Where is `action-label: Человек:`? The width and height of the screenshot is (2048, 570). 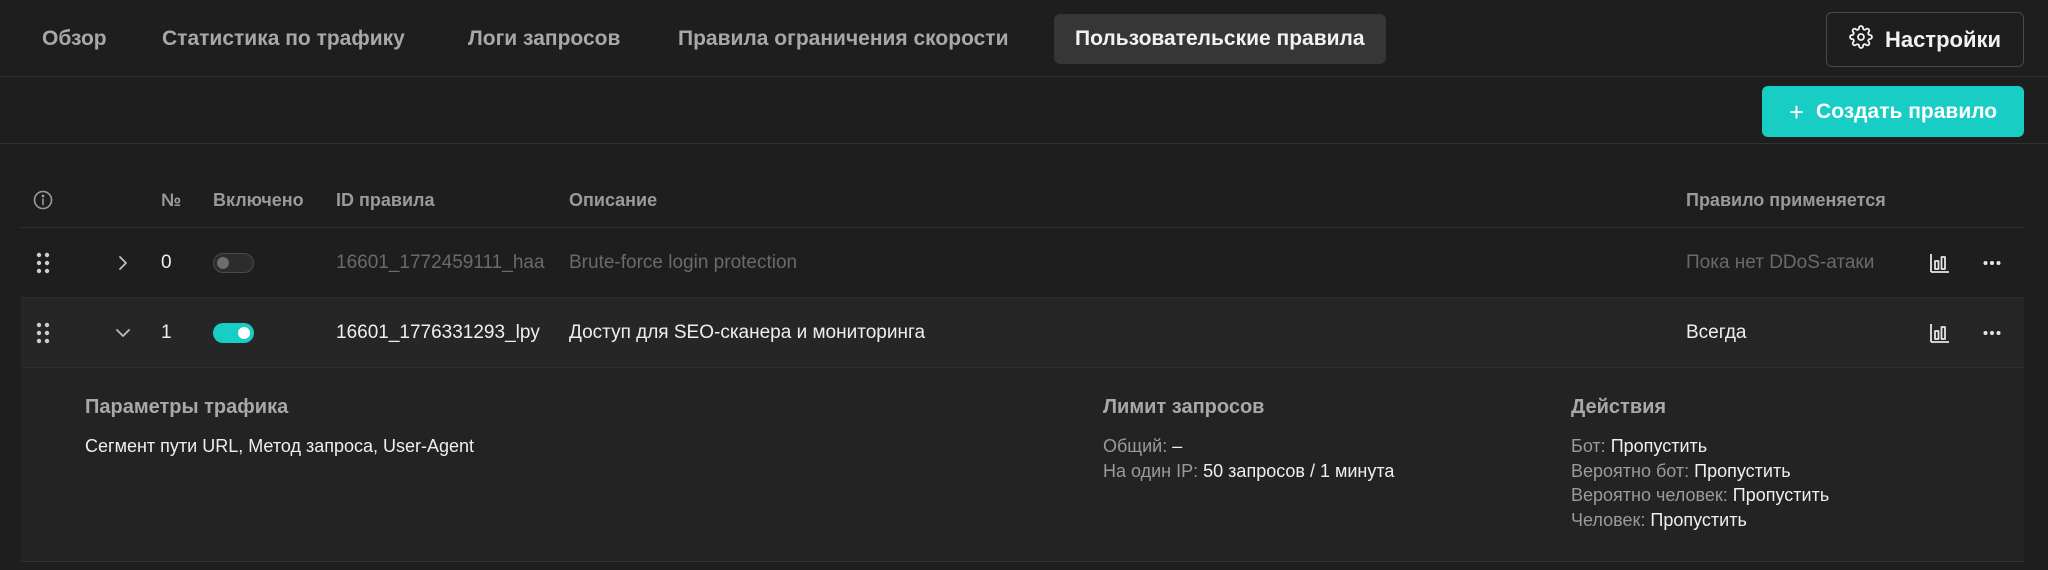
action-label: Человек: is located at coordinates (1608, 519).